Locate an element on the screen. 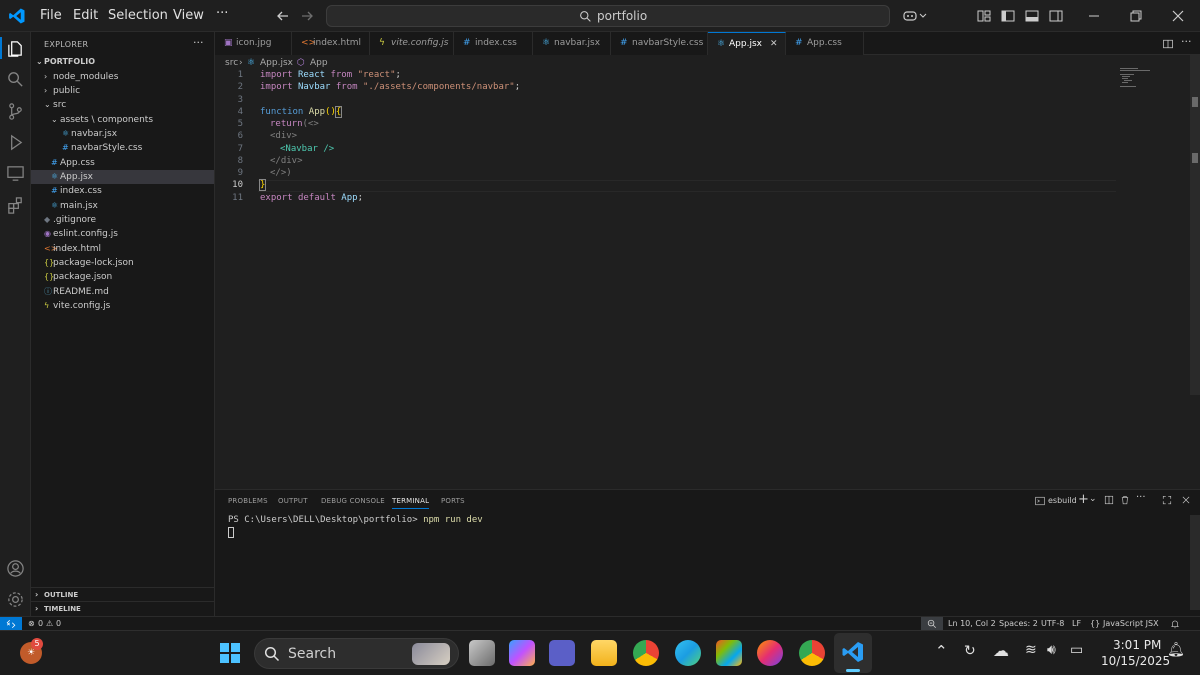 This screenshot has height=675, width=1200. split-editor-icon is located at coordinates (1168, 44).